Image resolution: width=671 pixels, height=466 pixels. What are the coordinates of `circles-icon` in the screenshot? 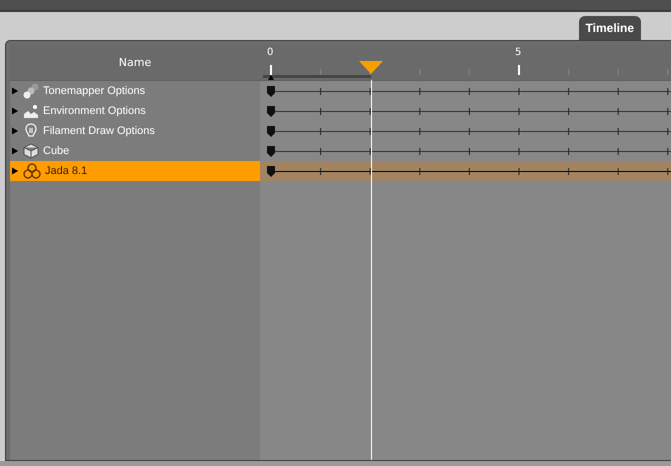 It's located at (32, 171).